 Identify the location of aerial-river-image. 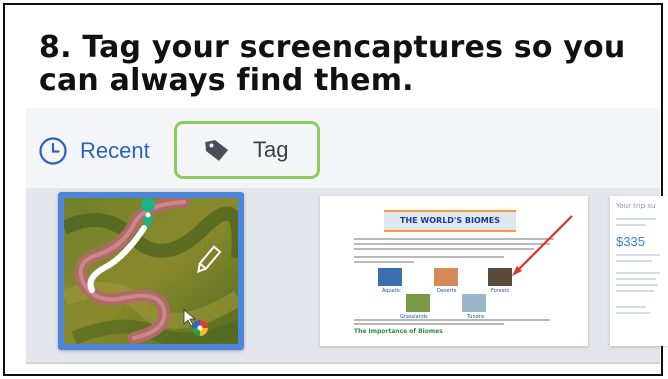
(151, 271).